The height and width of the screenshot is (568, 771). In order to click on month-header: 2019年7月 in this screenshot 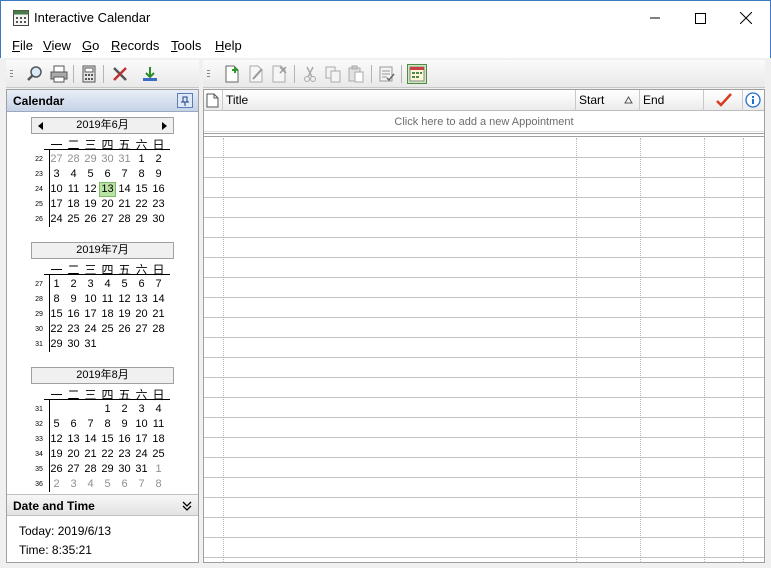, I will do `click(102, 250)`.